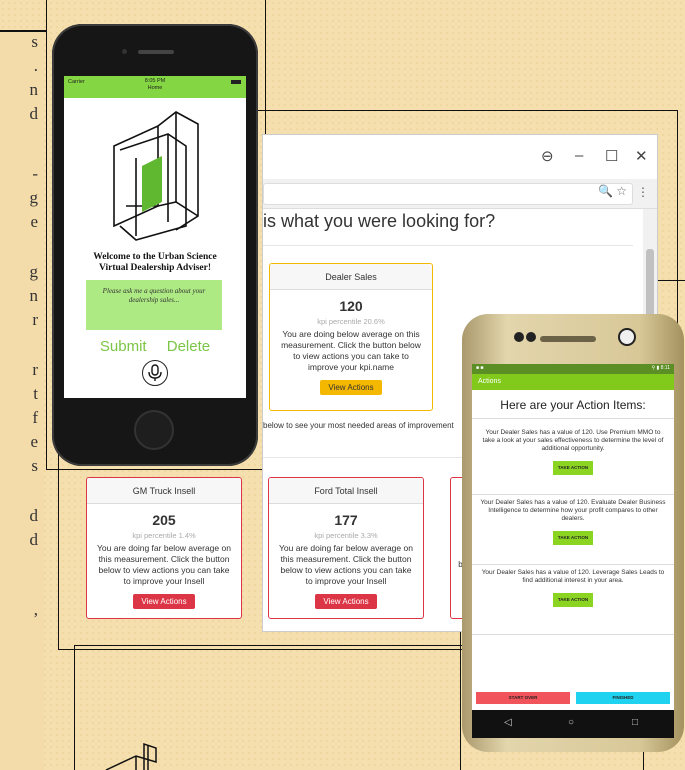 Image resolution: width=685 pixels, height=770 pixels. Describe the element at coordinates (154, 430) in the screenshot. I see `home-button` at that location.